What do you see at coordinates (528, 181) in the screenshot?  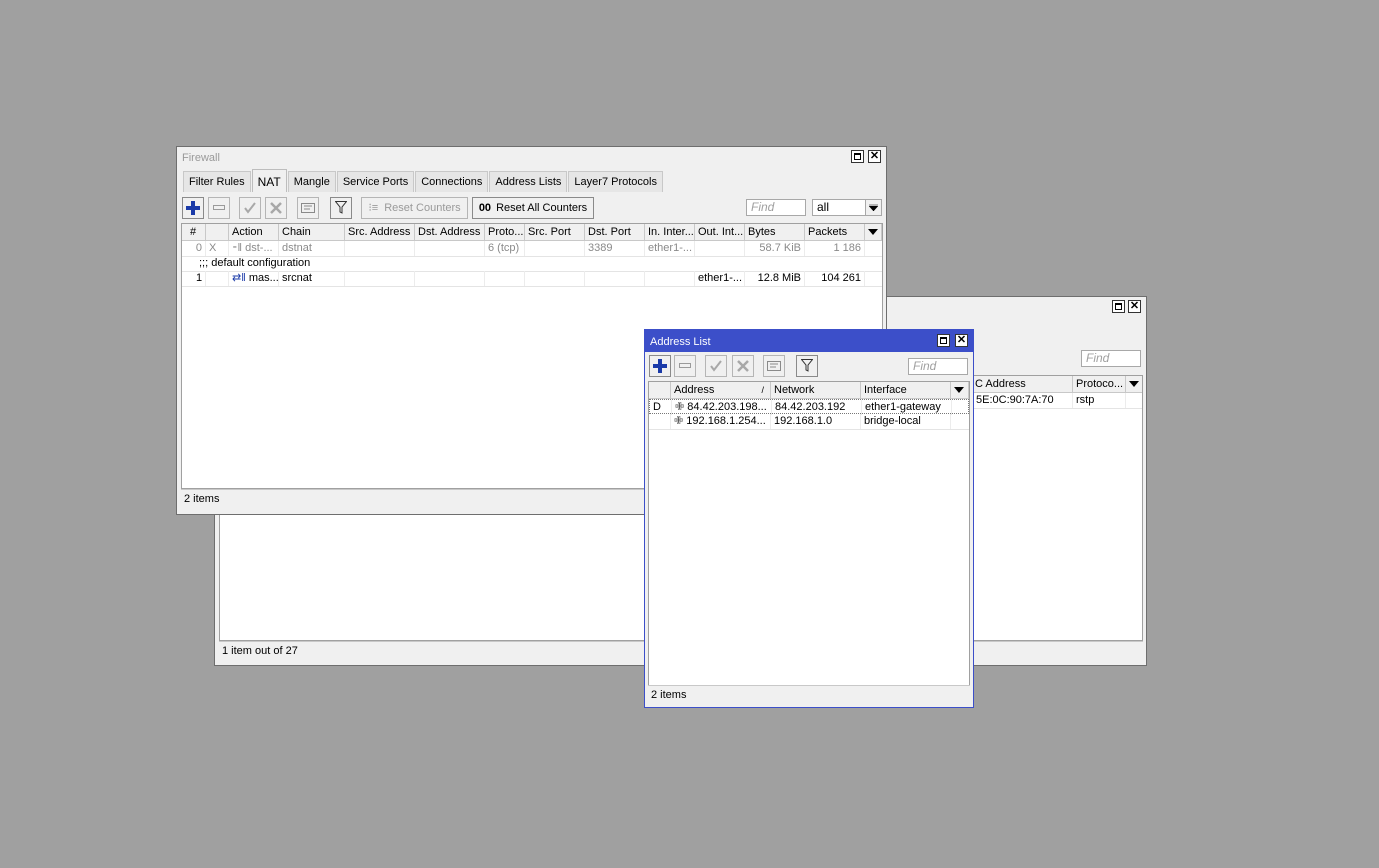 I see `tab-address-lists: Address Lists` at bounding box center [528, 181].